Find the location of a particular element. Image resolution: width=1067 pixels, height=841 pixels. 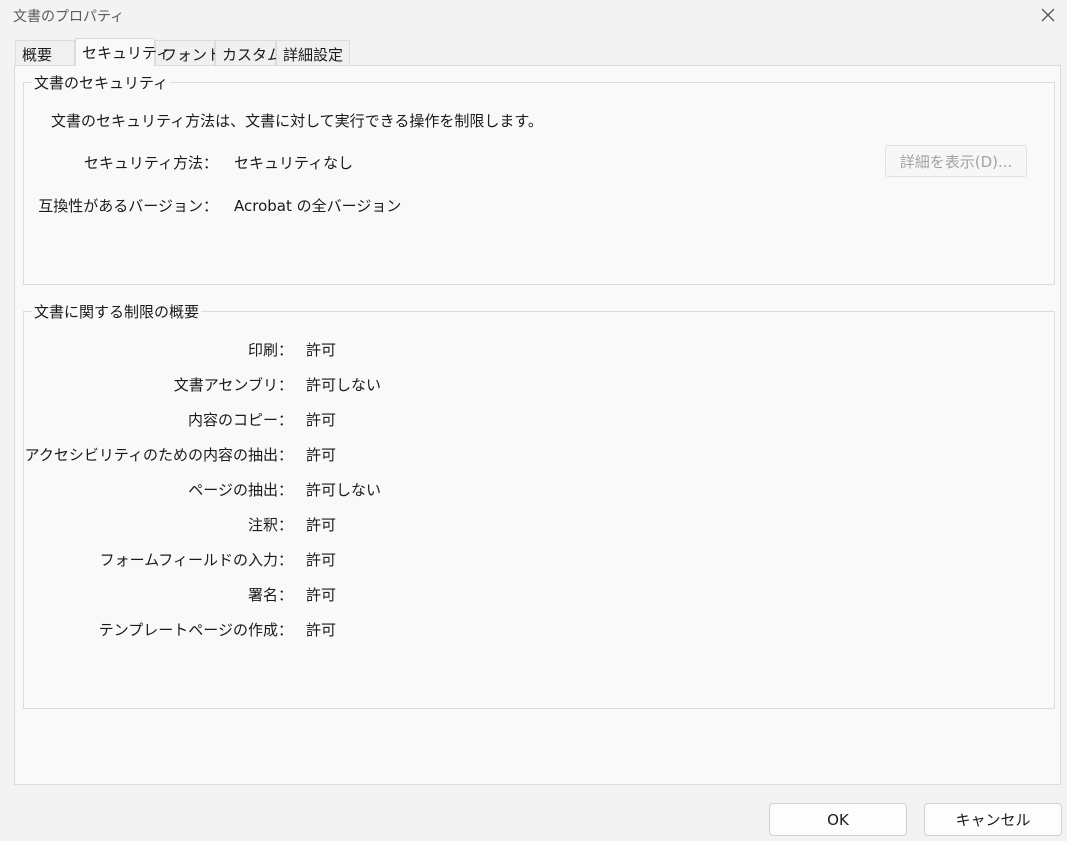

tab-advanced: 詳細設定 is located at coordinates (313, 52).